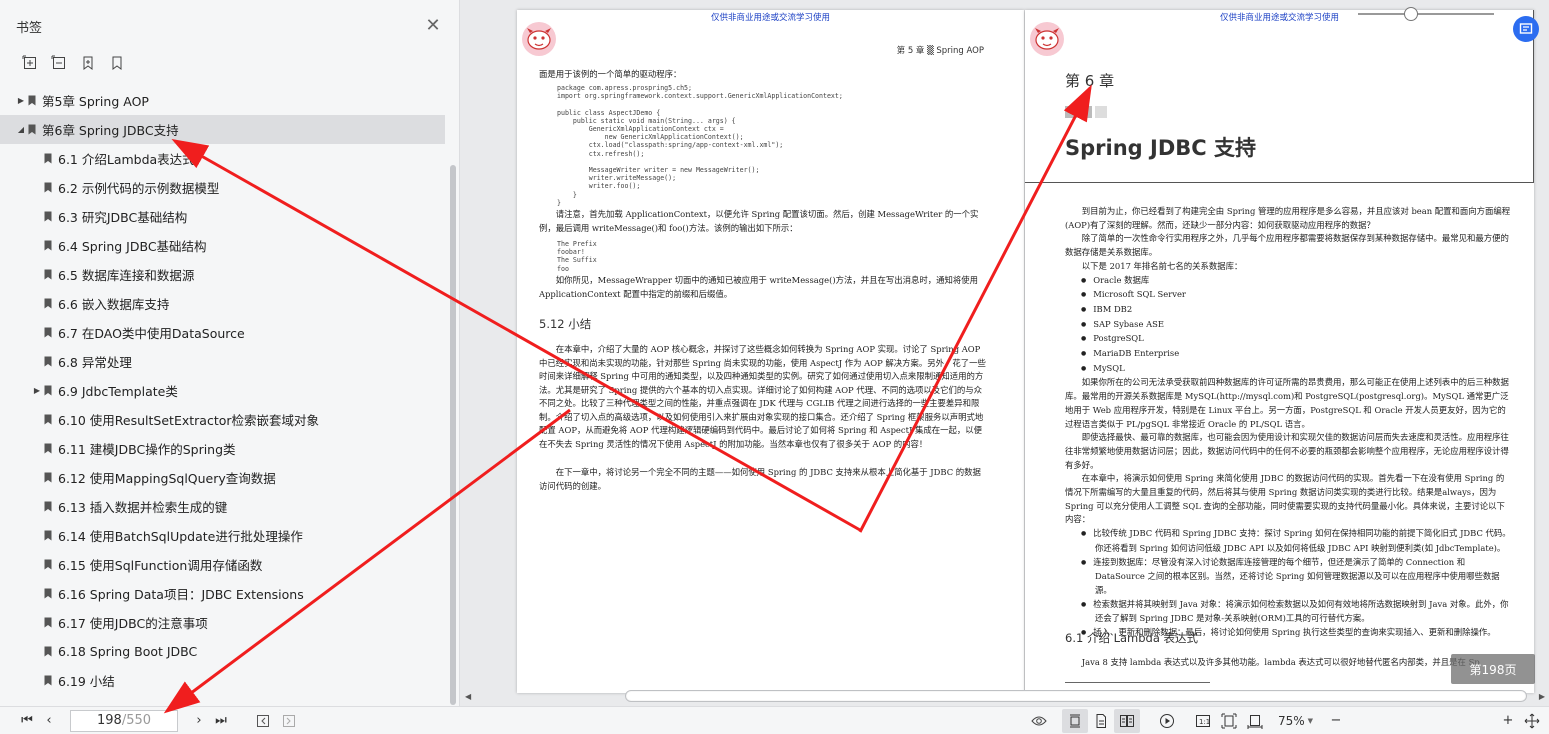 The width and height of the screenshot is (1549, 734). What do you see at coordinates (27, 721) in the screenshot?
I see `first-page-icon: ⏮` at bounding box center [27, 721].